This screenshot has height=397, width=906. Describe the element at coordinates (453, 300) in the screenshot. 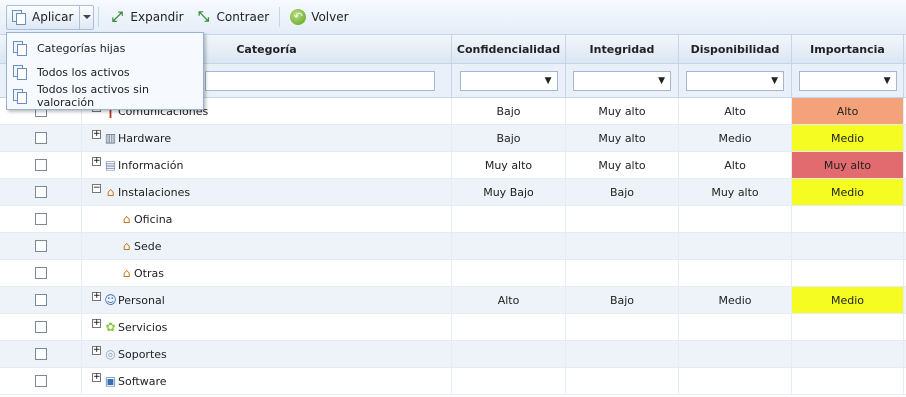

I see `table-row: + ☺ Personal Alto Bajo Medio Medio` at that location.